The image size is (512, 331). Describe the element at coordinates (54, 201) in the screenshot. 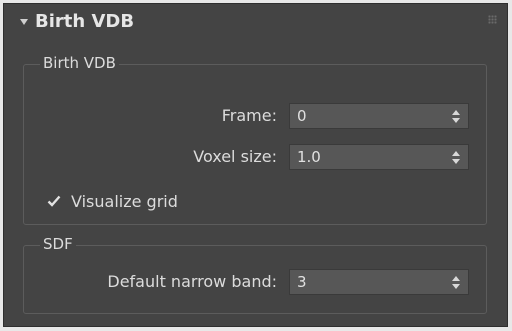

I see `checkmark-icon` at that location.